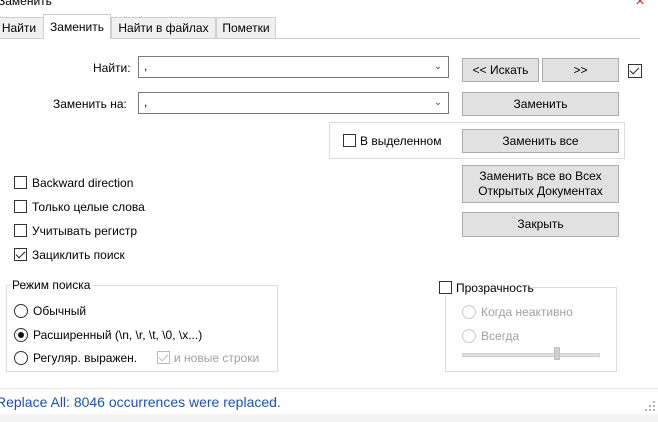  Describe the element at coordinates (557, 353) in the screenshot. I see `transparency-slider-thumb` at that location.